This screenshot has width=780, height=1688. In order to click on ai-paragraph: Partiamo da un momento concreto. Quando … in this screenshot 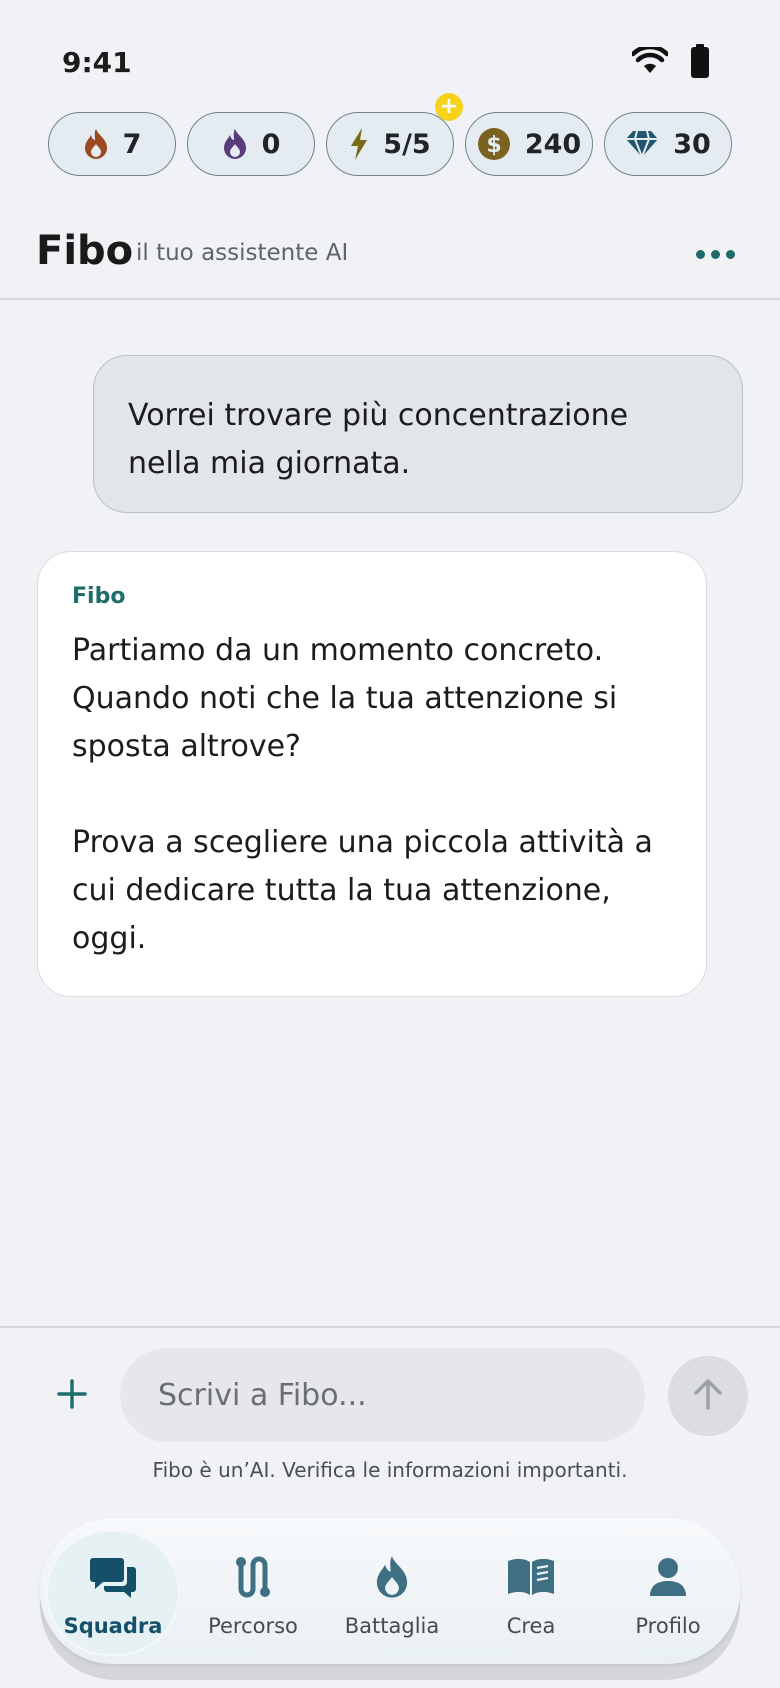, I will do `click(345, 698)`.